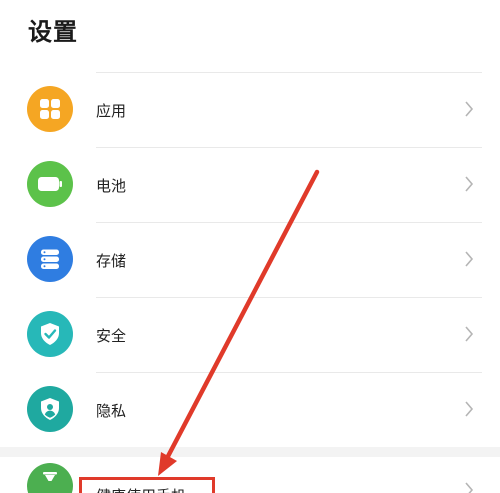 The width and height of the screenshot is (500, 493). What do you see at coordinates (53, 32) in the screenshot?
I see `page-title: 设置` at bounding box center [53, 32].